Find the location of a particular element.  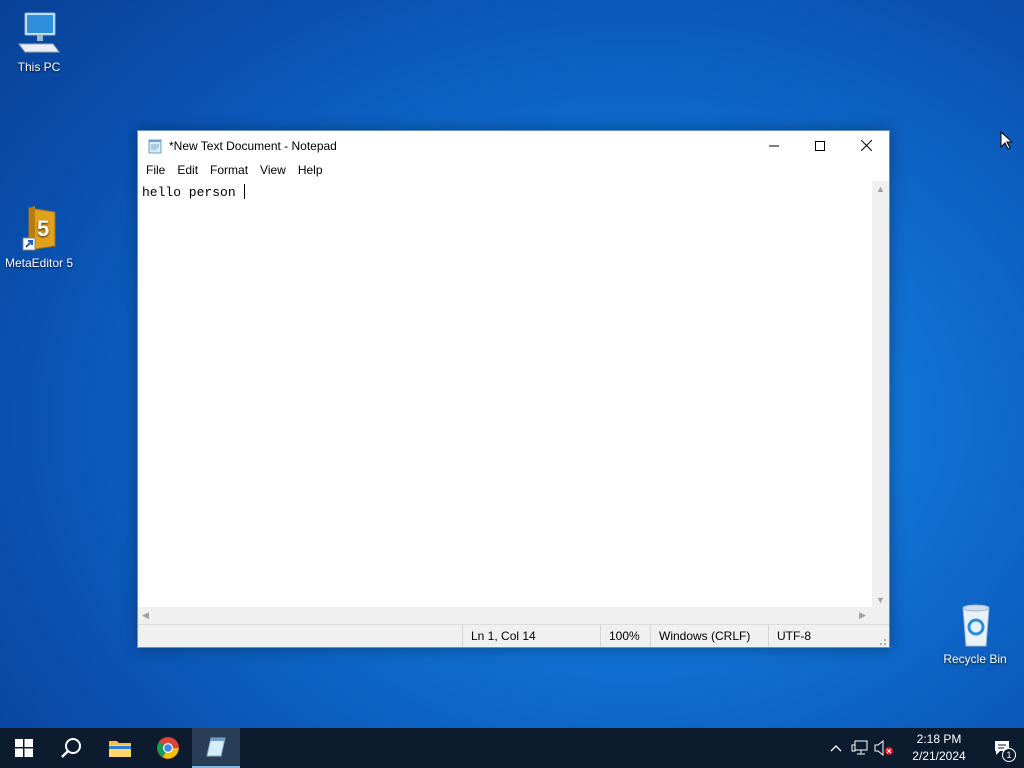

recycle-bin-icon is located at coordinates (975, 625).